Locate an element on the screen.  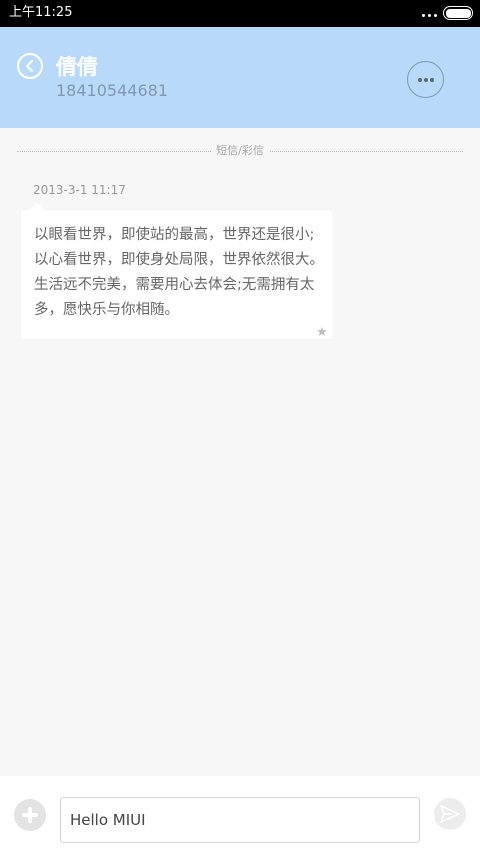
message-timestamp: 2013-3-1 11:17 is located at coordinates (79, 190).